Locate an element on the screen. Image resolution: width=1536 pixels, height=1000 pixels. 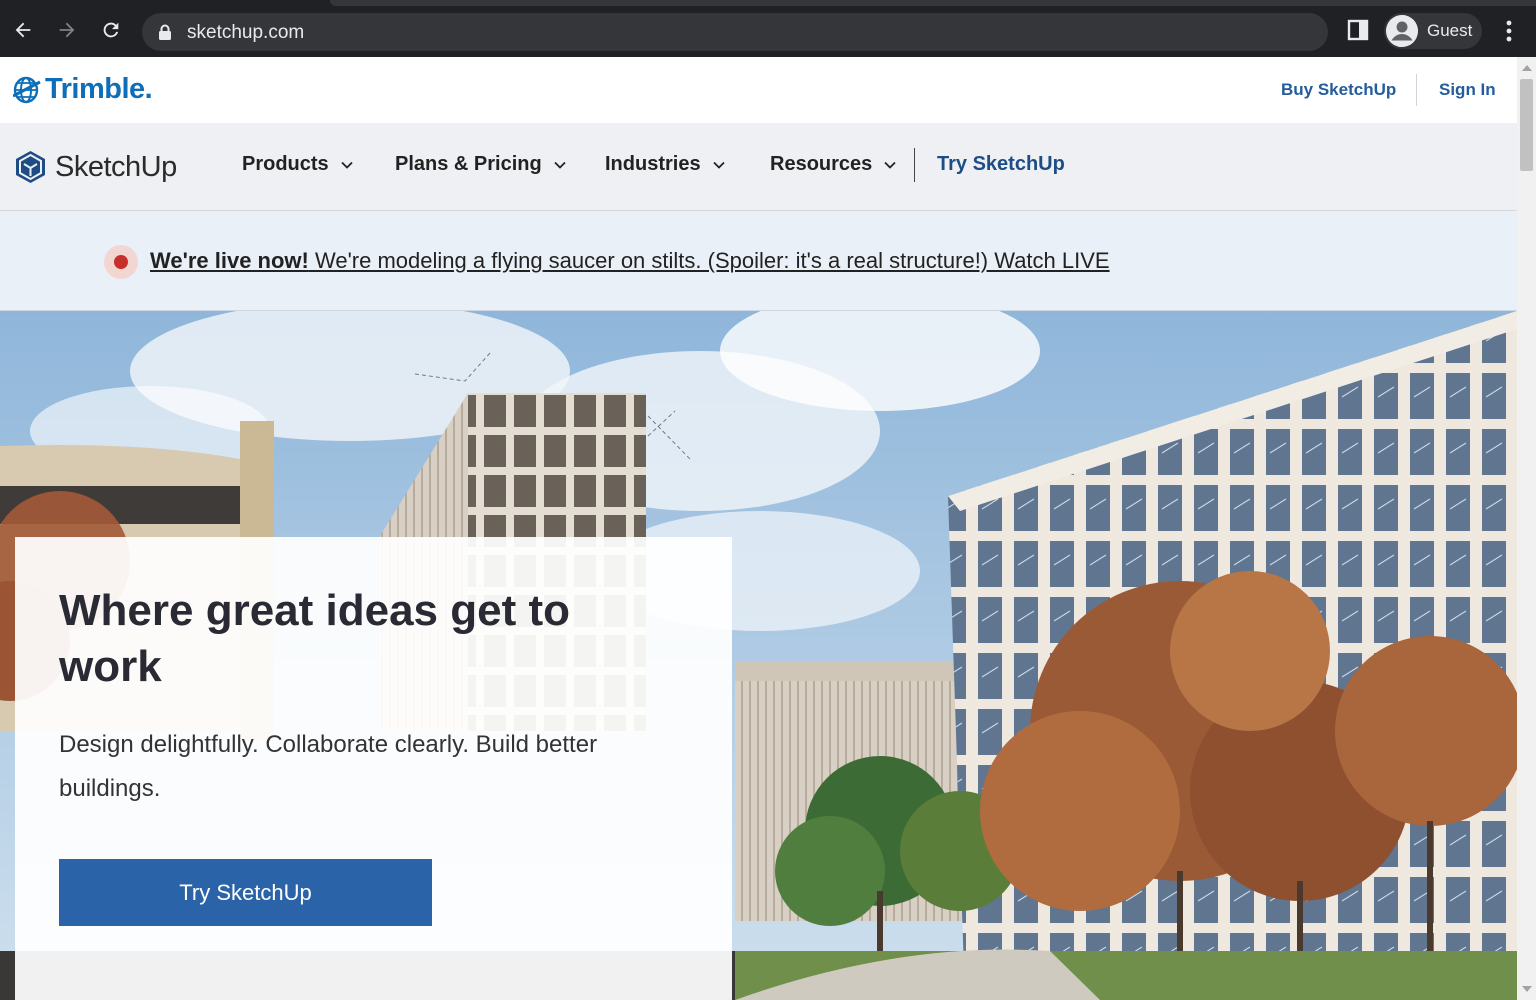
nav-industries-label: Industries is located at coordinates (653, 164).